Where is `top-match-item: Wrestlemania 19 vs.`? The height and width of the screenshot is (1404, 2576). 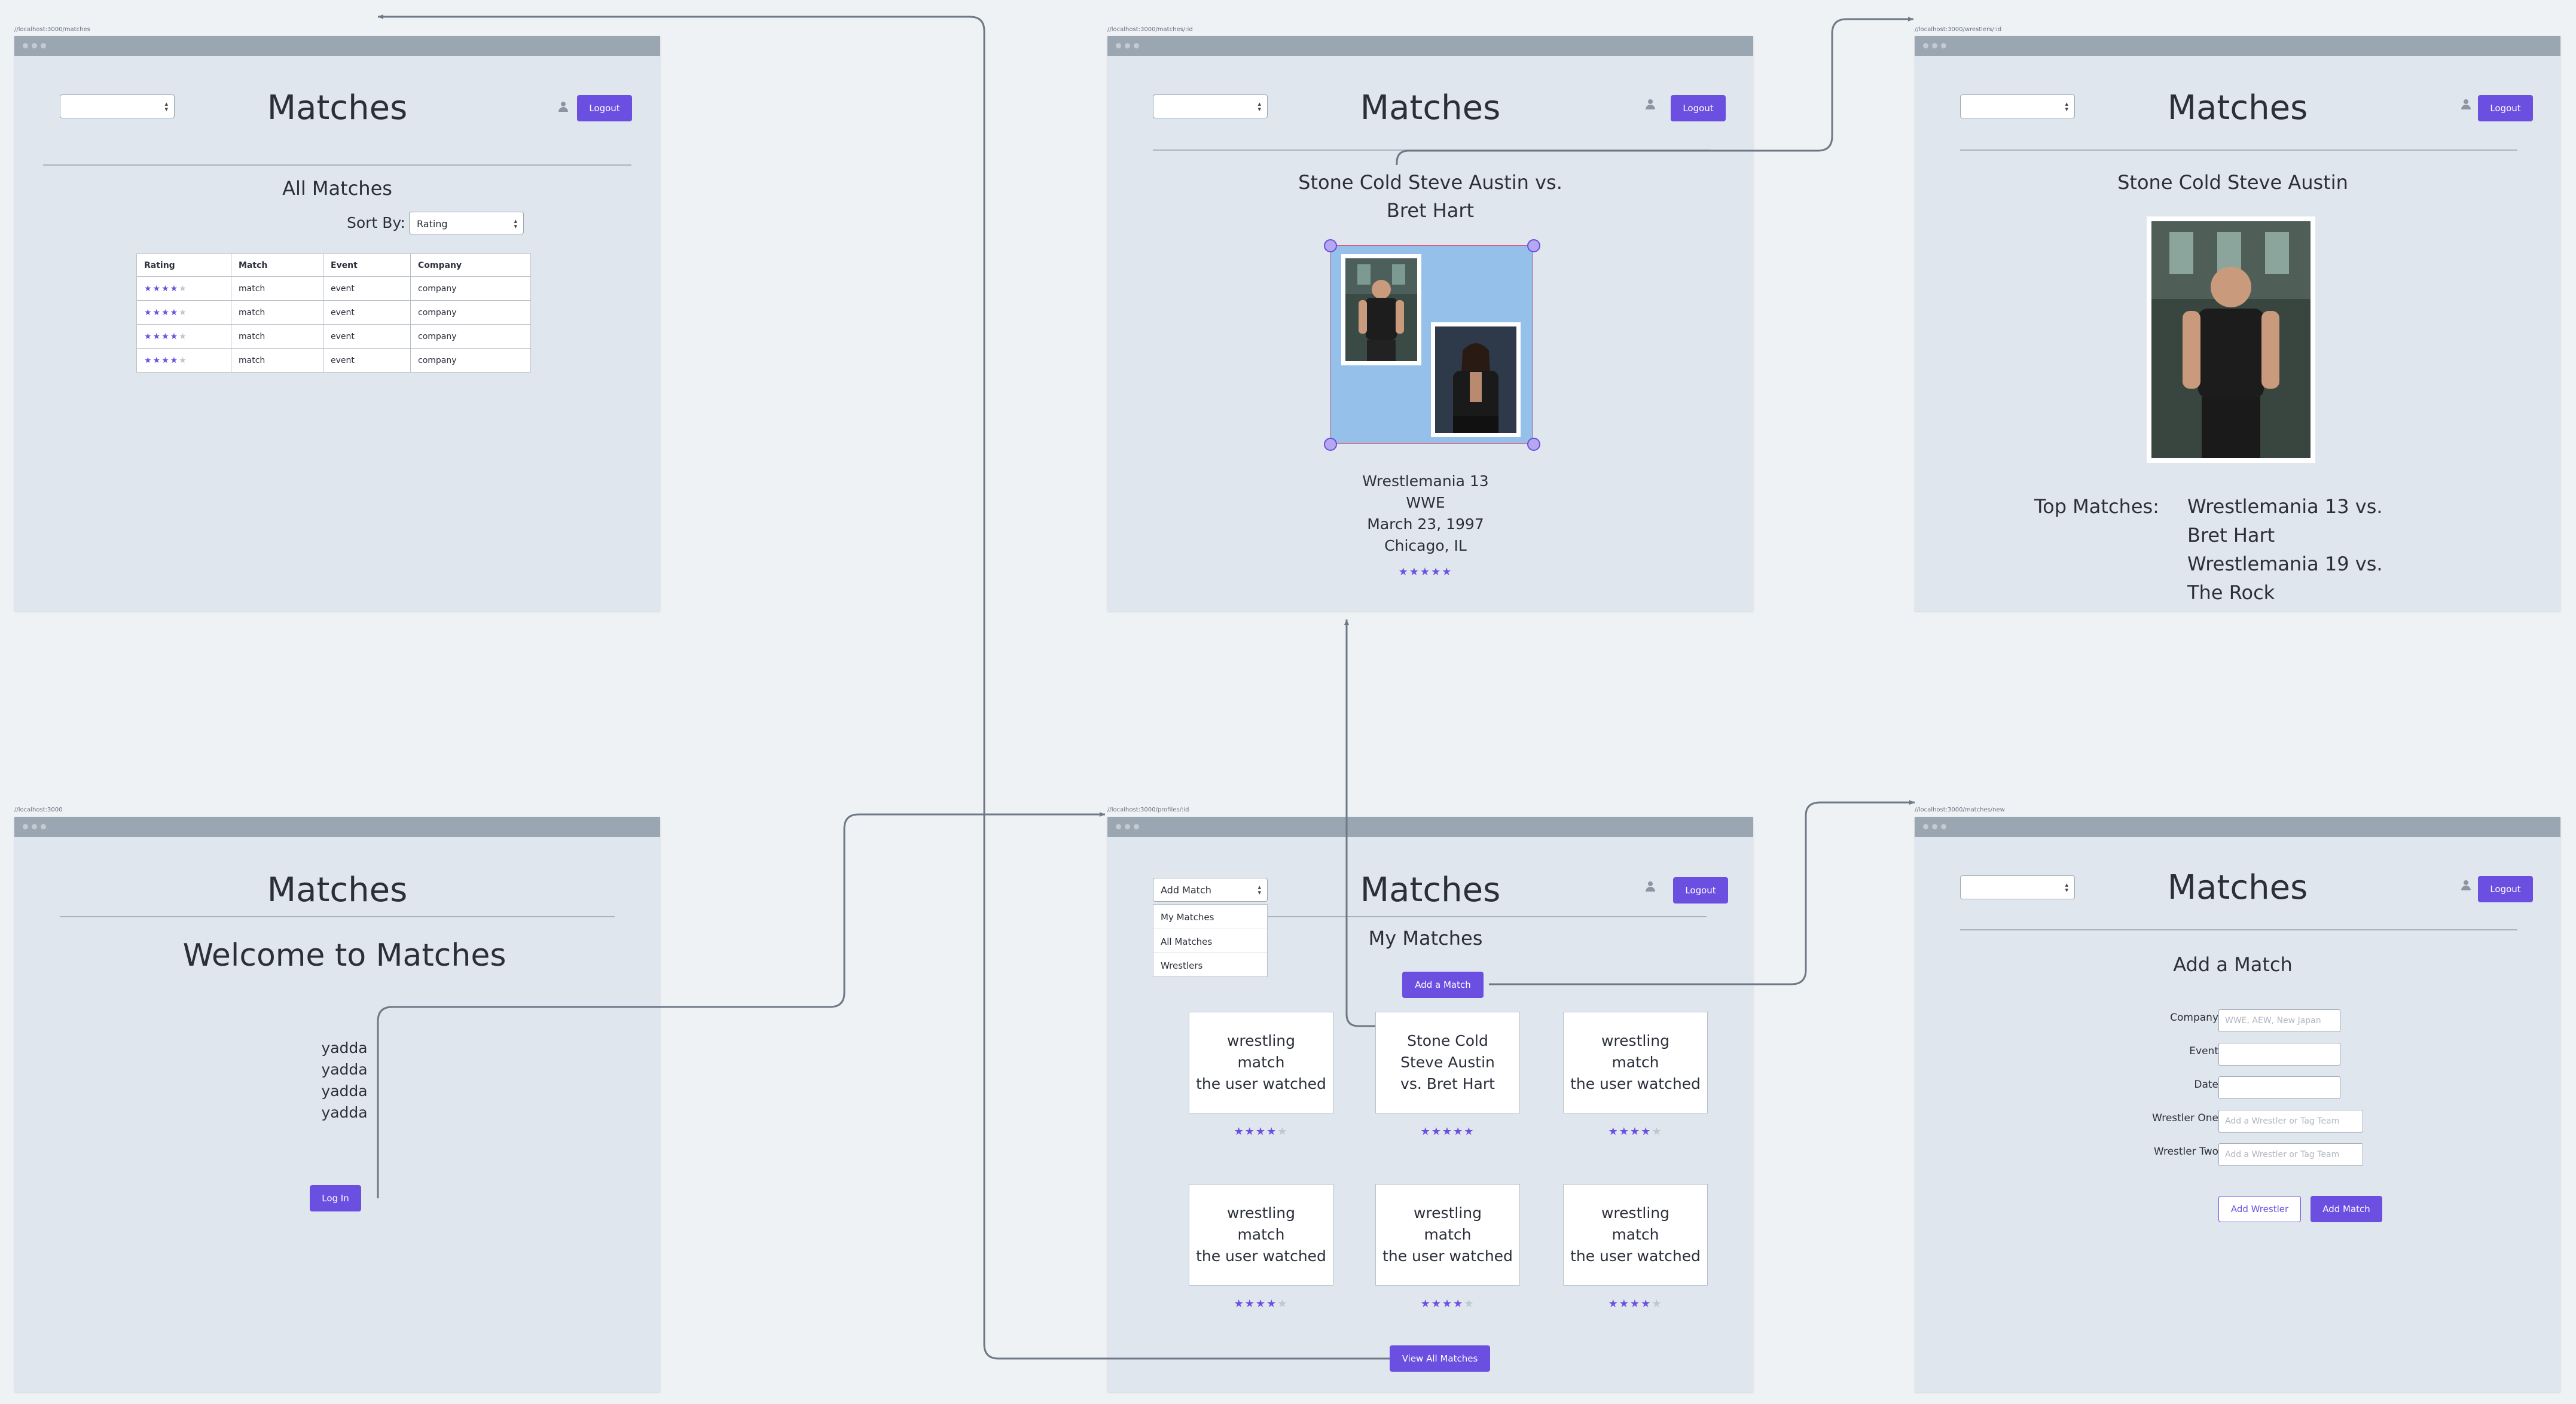
top-match-item: Wrestlemania 19 vs. is located at coordinates (2285, 564).